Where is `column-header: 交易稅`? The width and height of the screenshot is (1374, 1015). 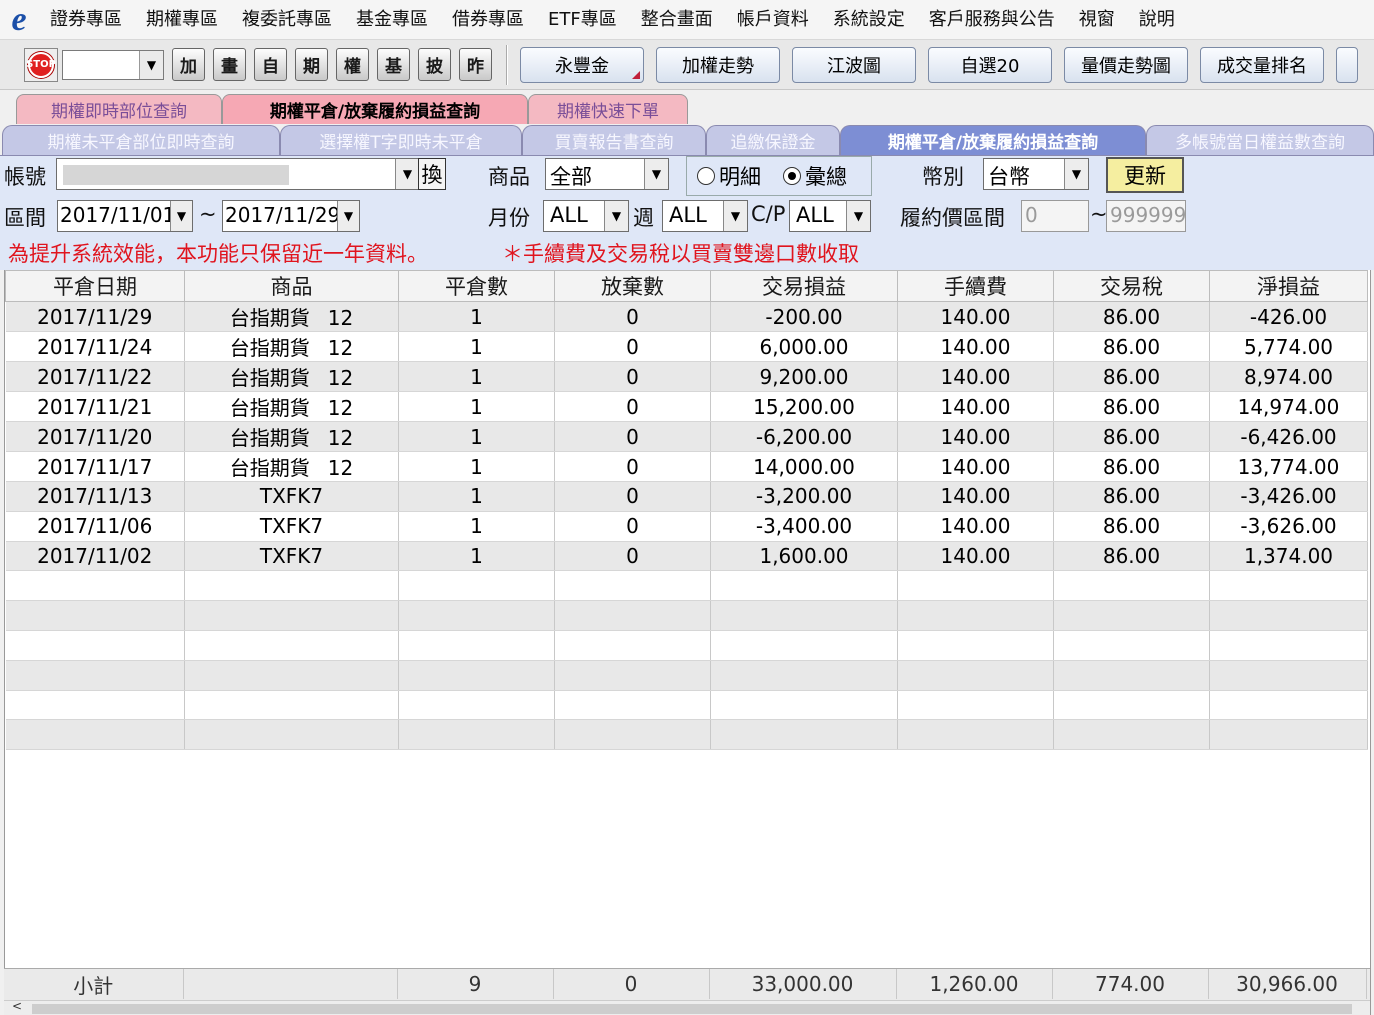 column-header: 交易稅 is located at coordinates (1131, 286).